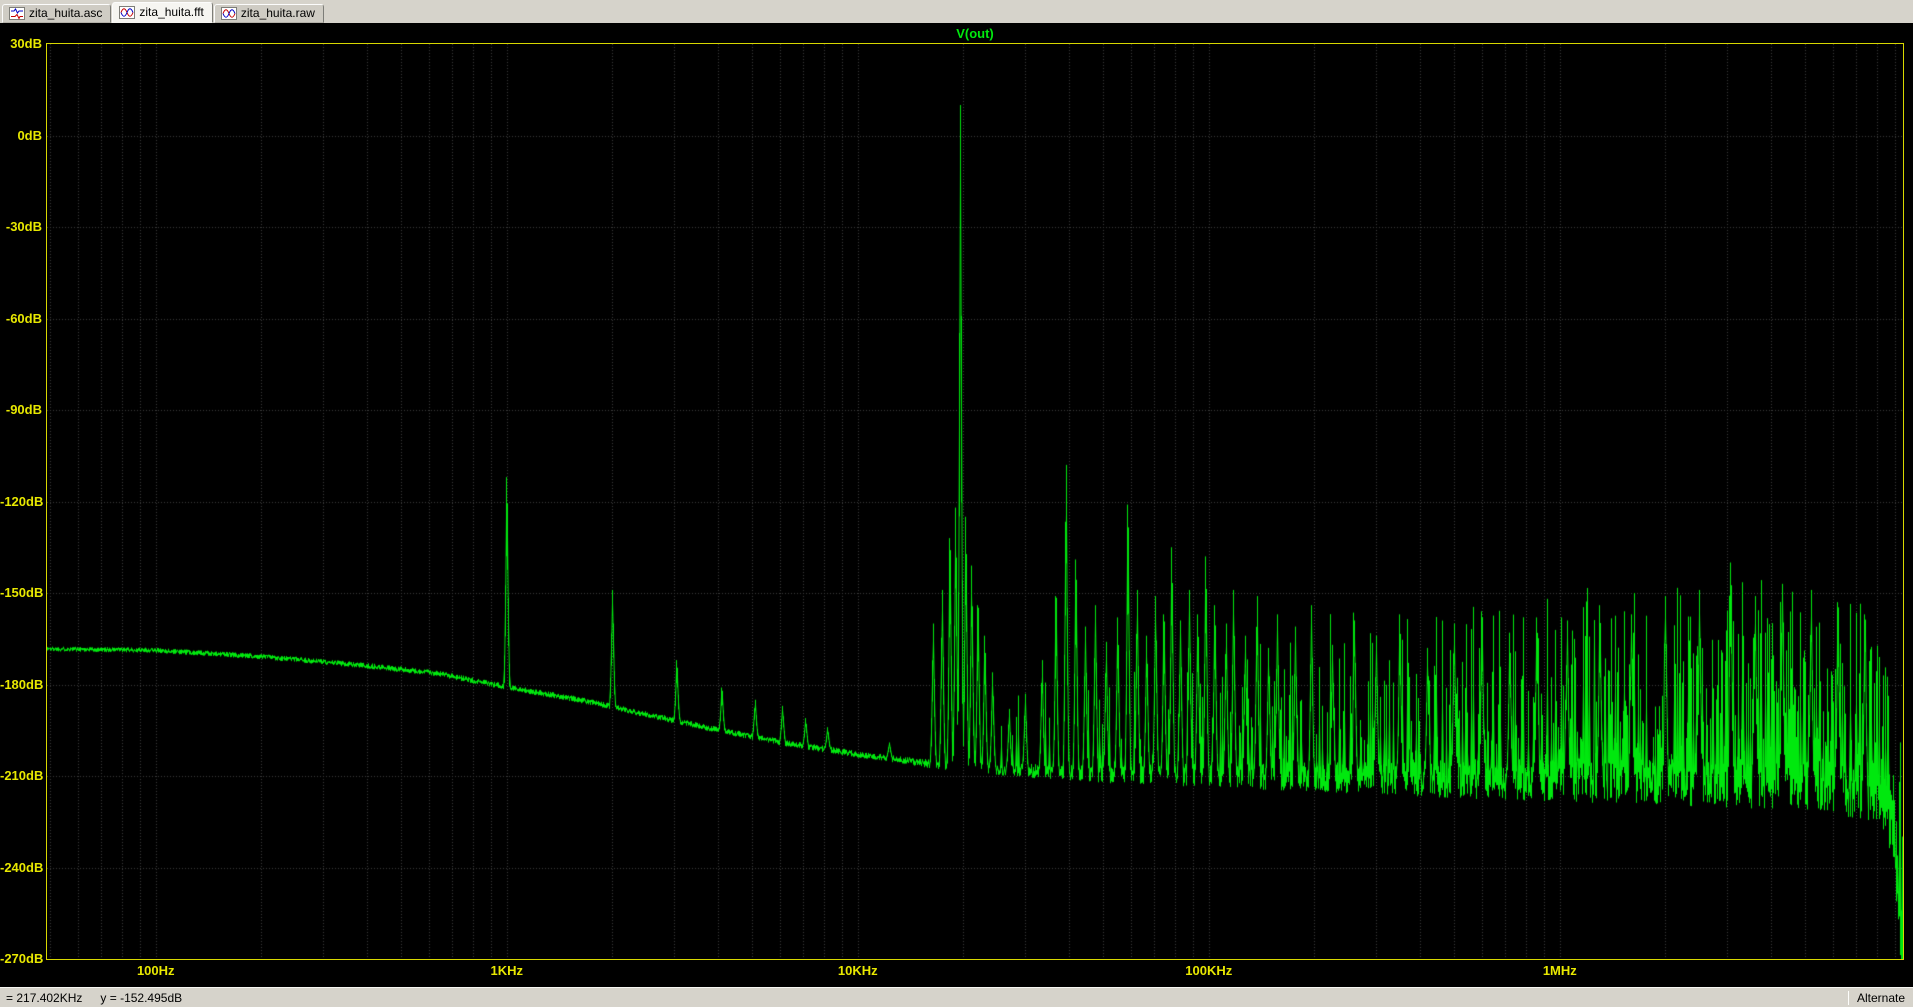 This screenshot has width=1913, height=1007. Describe the element at coordinates (21, 227) in the screenshot. I see `y-axis-tick-label: -30dB` at that location.